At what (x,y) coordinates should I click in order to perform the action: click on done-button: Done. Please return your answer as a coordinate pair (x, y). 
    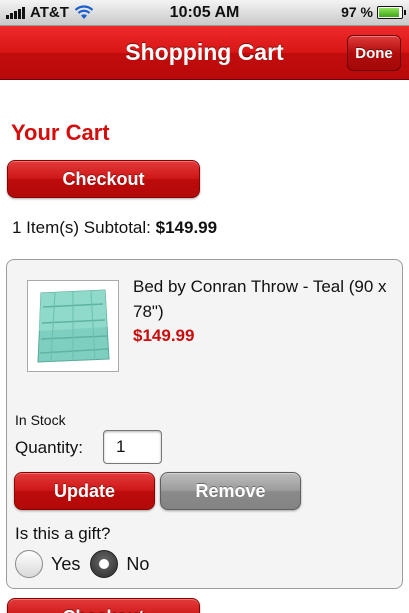
    Looking at the image, I should click on (374, 53).